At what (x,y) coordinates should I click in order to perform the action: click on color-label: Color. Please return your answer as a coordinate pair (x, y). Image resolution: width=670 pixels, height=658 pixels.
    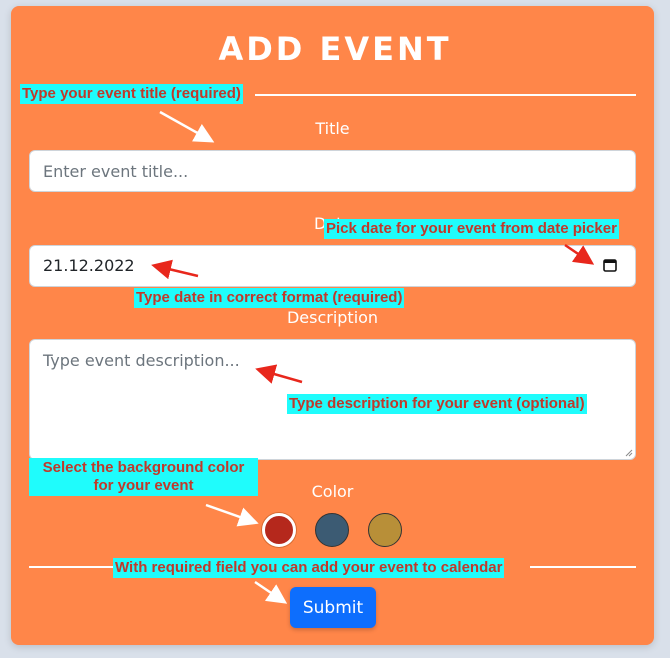
    Looking at the image, I should click on (332, 491).